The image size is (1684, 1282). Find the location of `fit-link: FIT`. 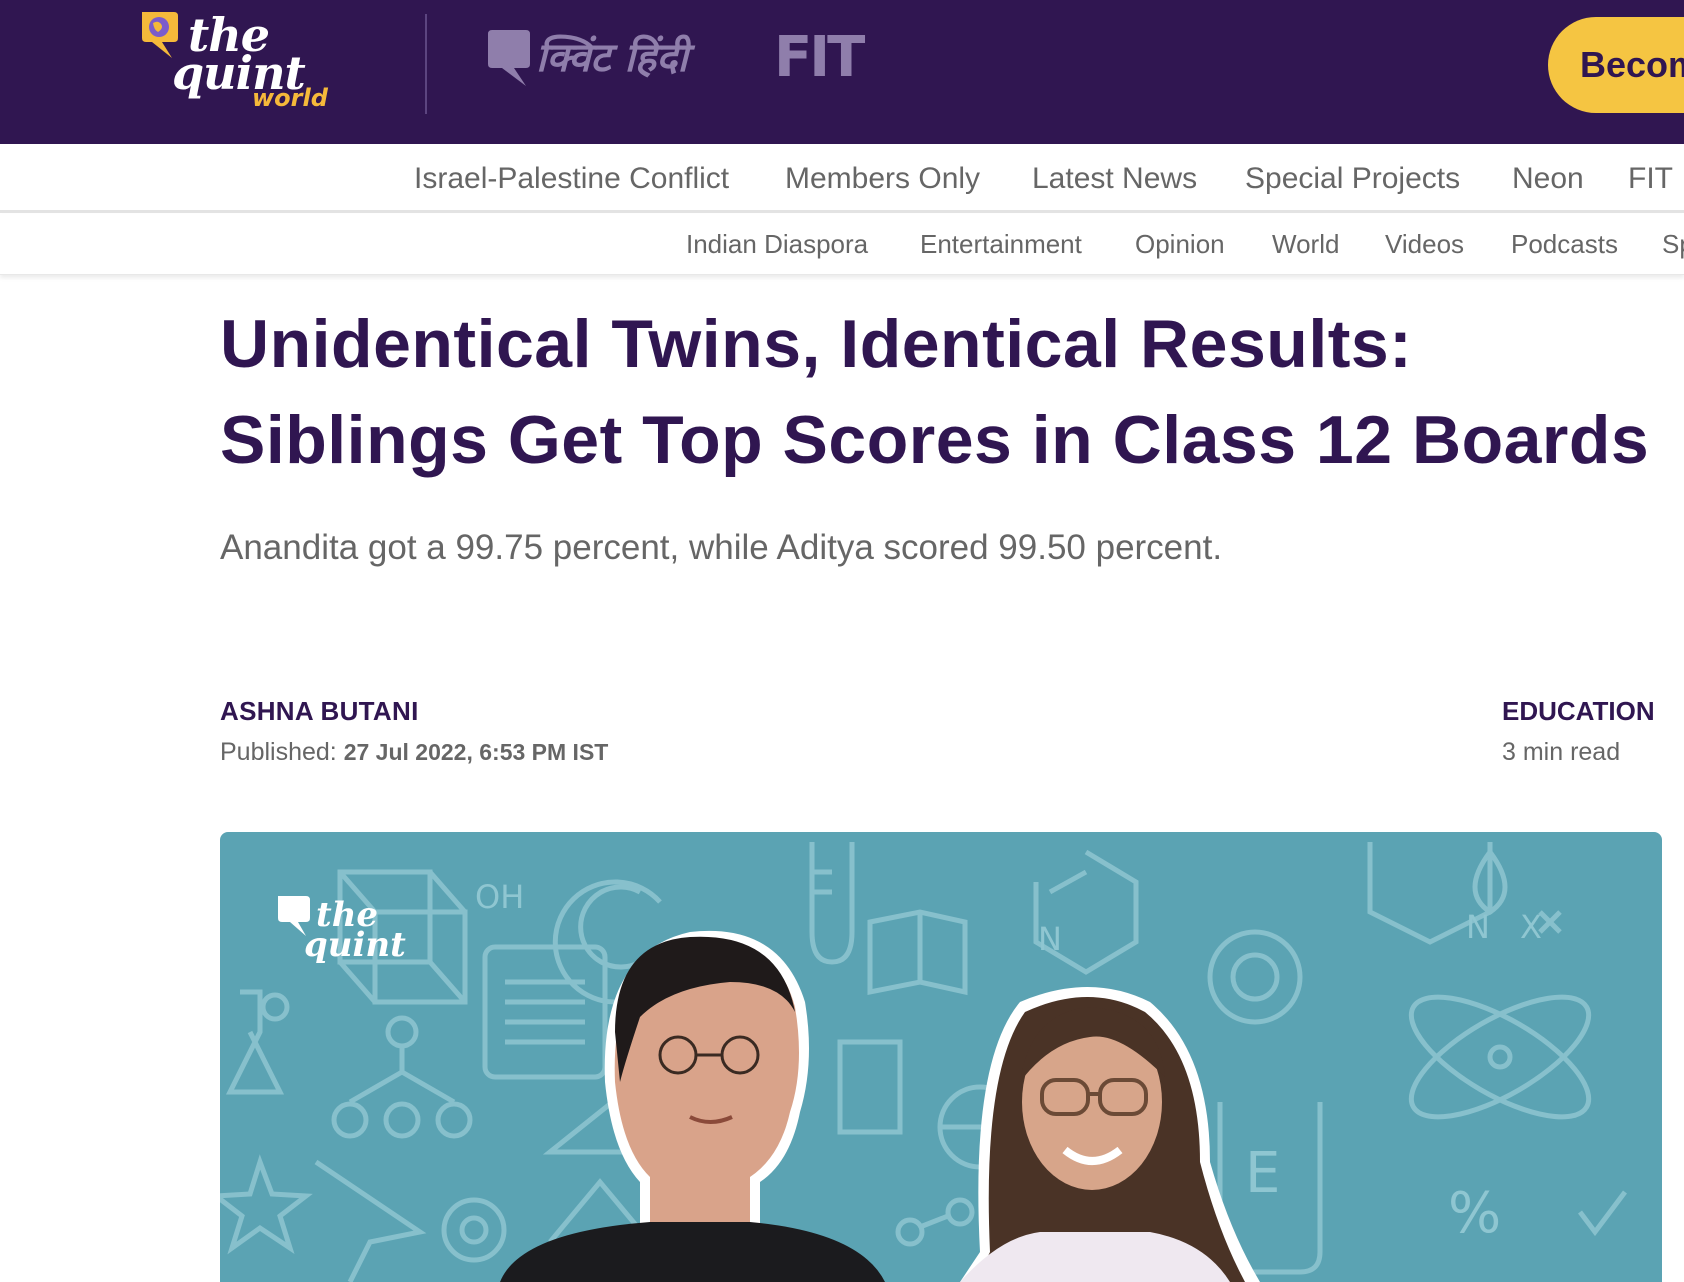

fit-link: FIT is located at coordinates (819, 58).